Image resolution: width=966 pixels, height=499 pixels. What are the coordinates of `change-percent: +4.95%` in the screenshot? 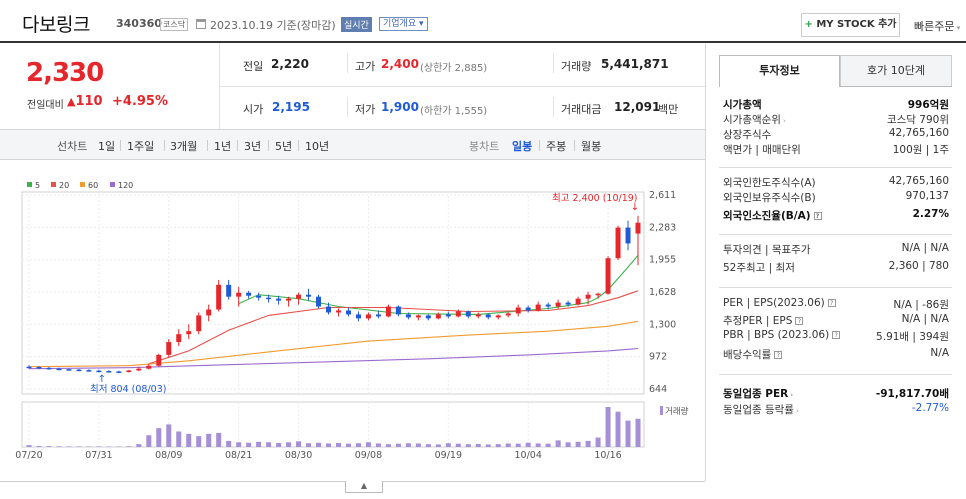 It's located at (140, 101).